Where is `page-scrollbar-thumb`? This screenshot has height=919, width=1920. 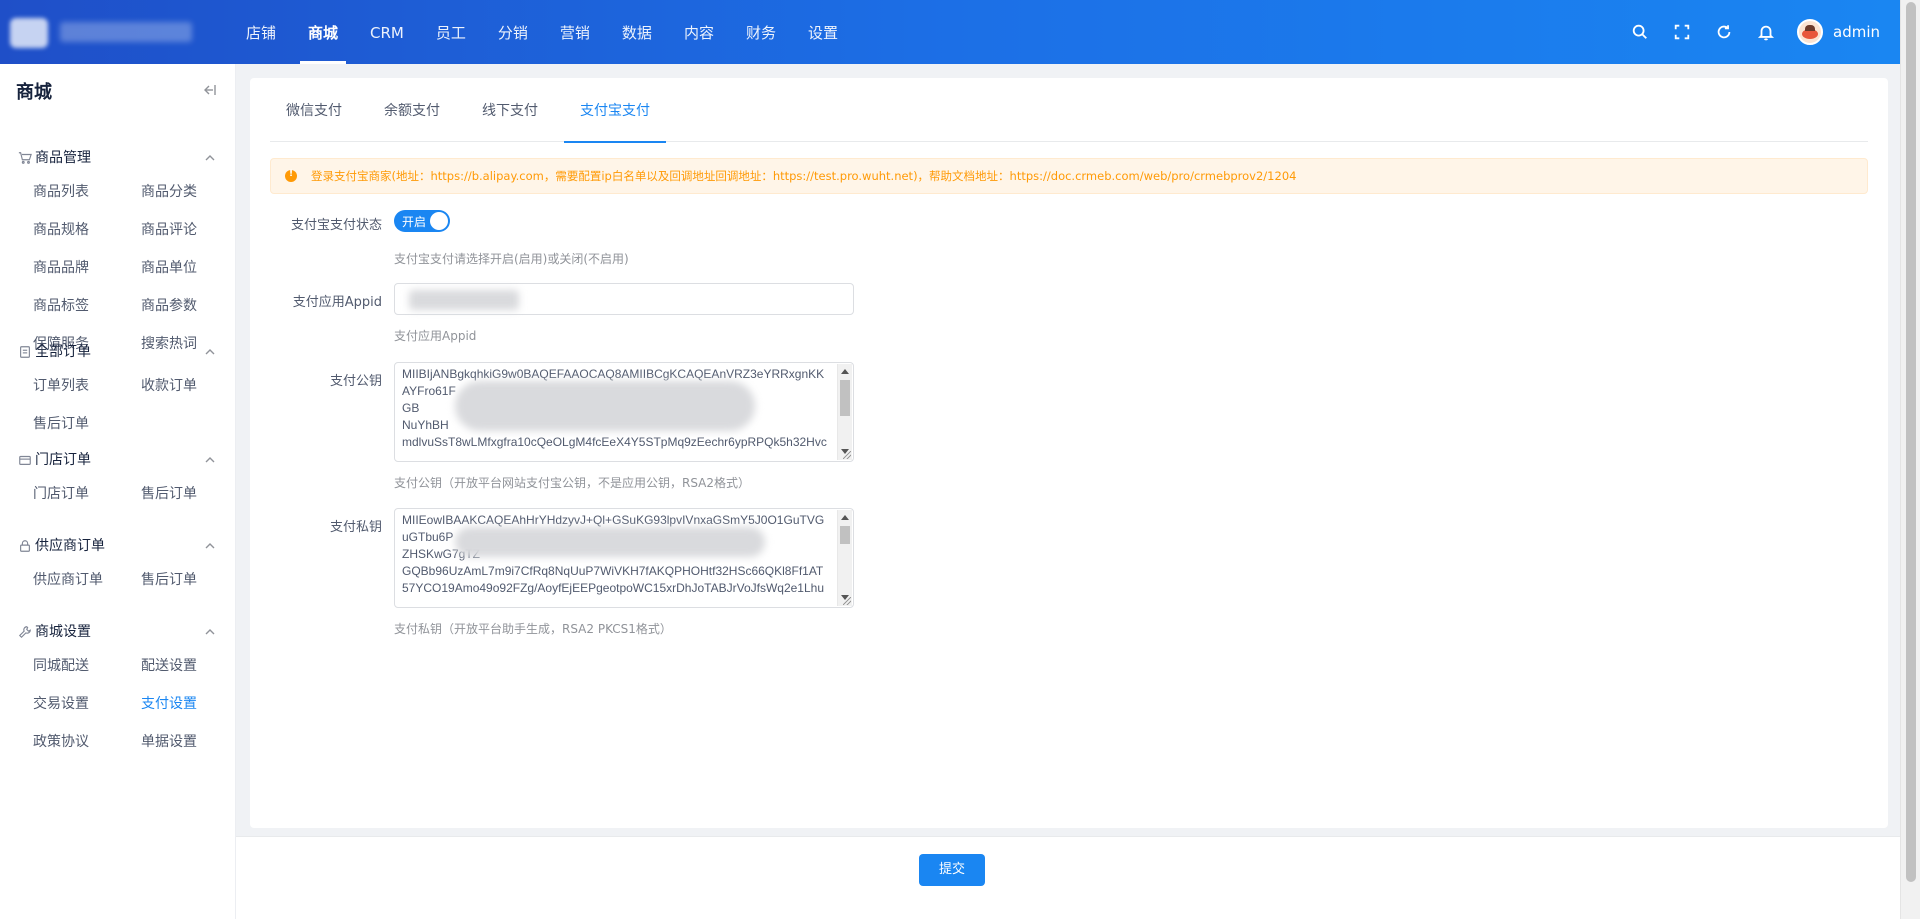 page-scrollbar-thumb is located at coordinates (1911, 442).